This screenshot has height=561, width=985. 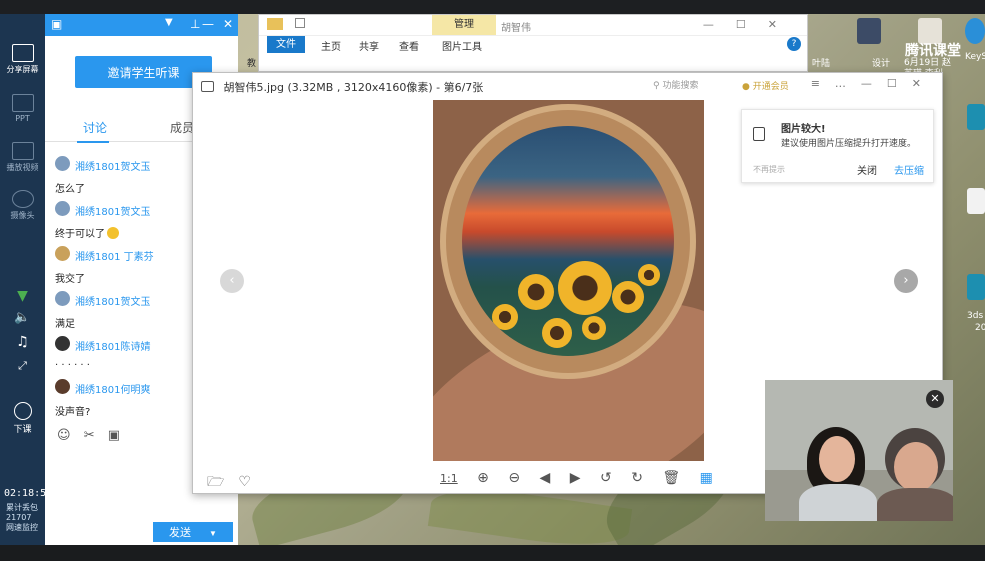 I want to click on tab-picture-tools: 图片工具, so click(x=462, y=45).